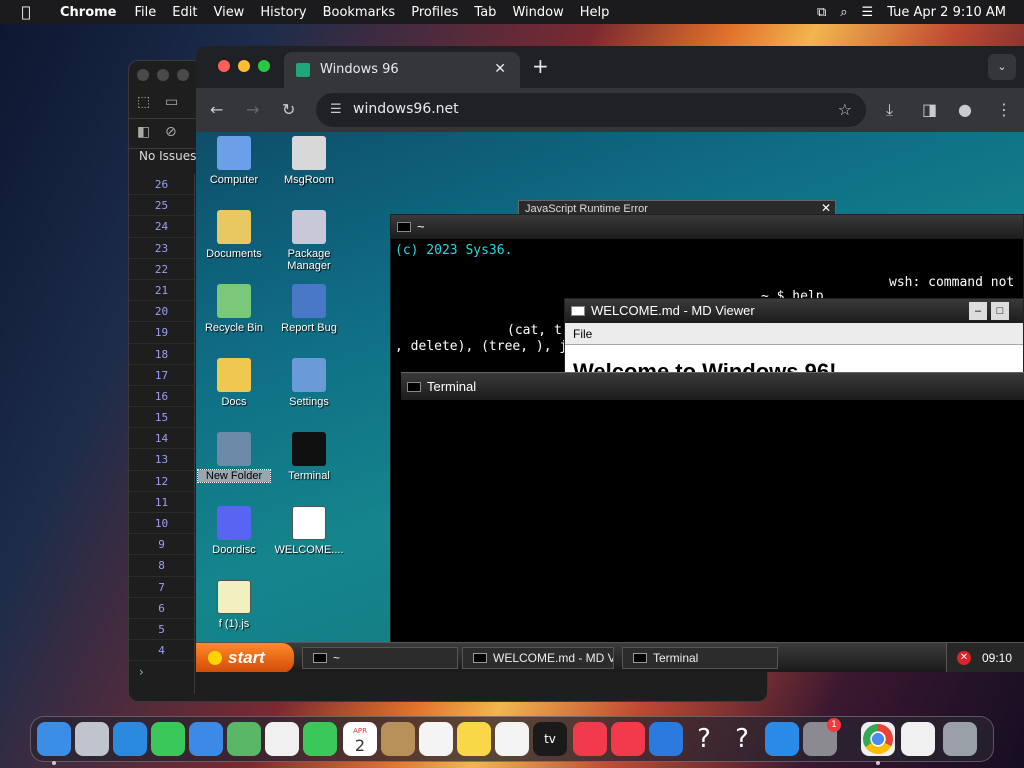 Image resolution: width=1024 pixels, height=768 pixels. I want to click on dock-trash-icon, so click(960, 739).